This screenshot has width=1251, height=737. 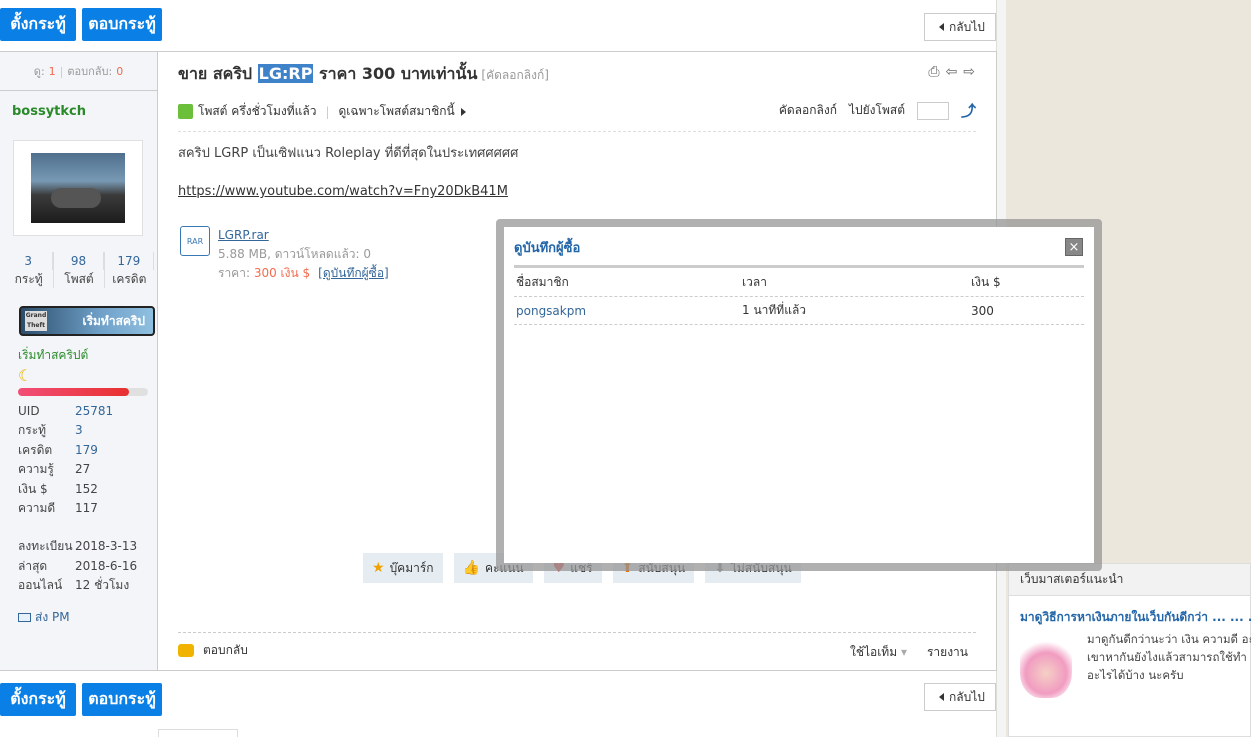 What do you see at coordinates (968, 110) in the screenshot?
I see `goto-post-icon: ⤴` at bounding box center [968, 110].